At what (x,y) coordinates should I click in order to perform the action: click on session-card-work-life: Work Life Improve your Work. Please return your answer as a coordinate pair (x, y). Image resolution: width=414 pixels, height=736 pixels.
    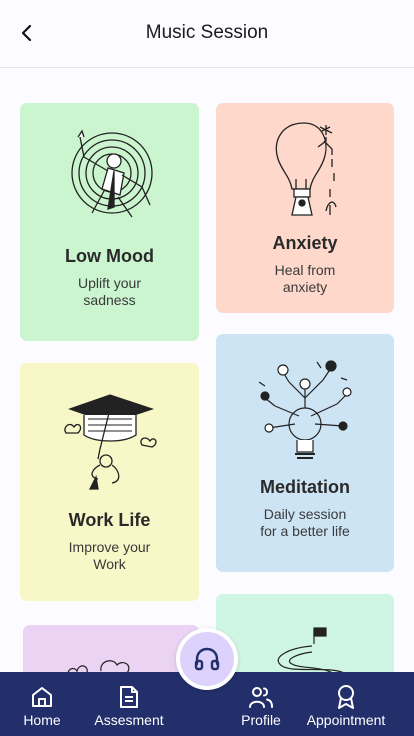
    Looking at the image, I should click on (109, 482).